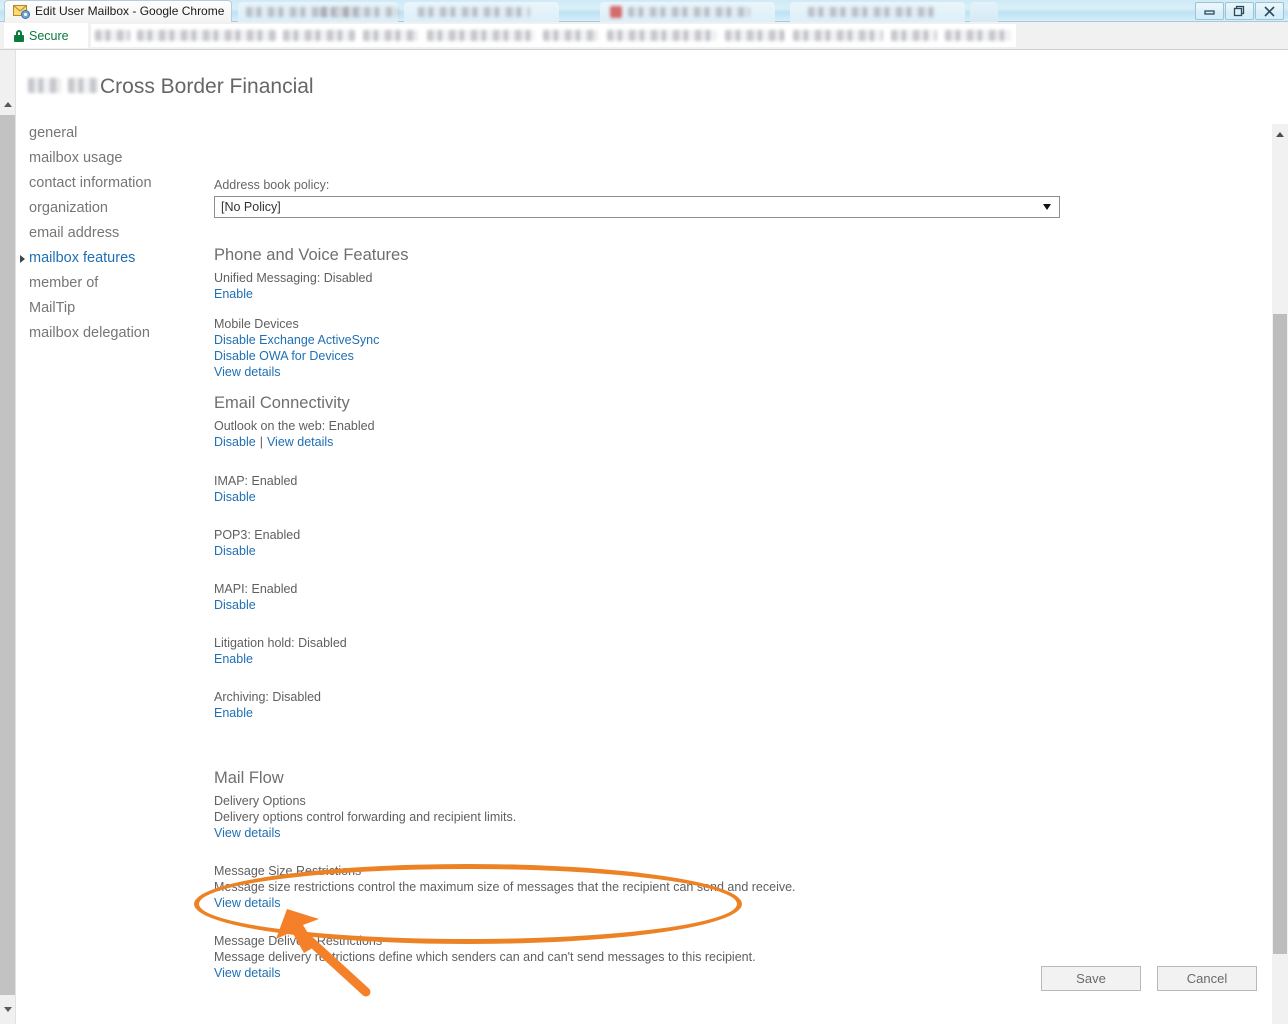 Image resolution: width=1288 pixels, height=1024 pixels. Describe the element at coordinates (1149, 978) in the screenshot. I see `footer-actions: Save Cancel` at that location.